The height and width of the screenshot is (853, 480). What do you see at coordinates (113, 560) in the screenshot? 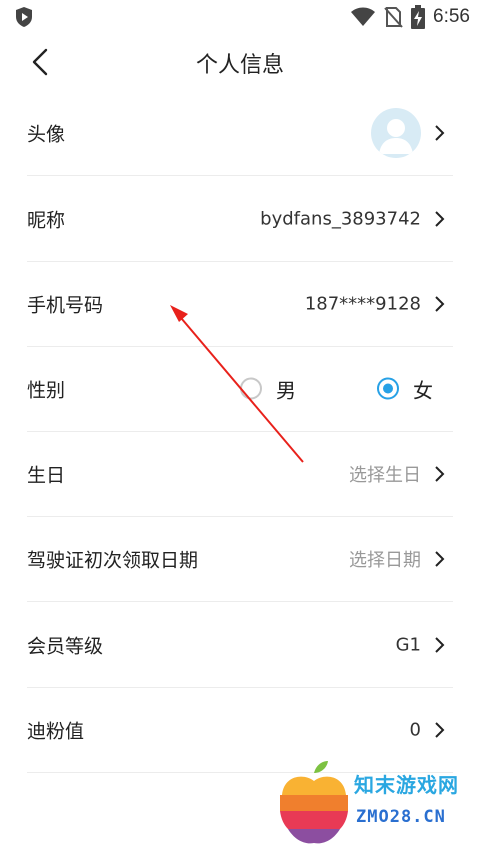
I see `license-date-label: 驾驶证初次领取日期` at bounding box center [113, 560].